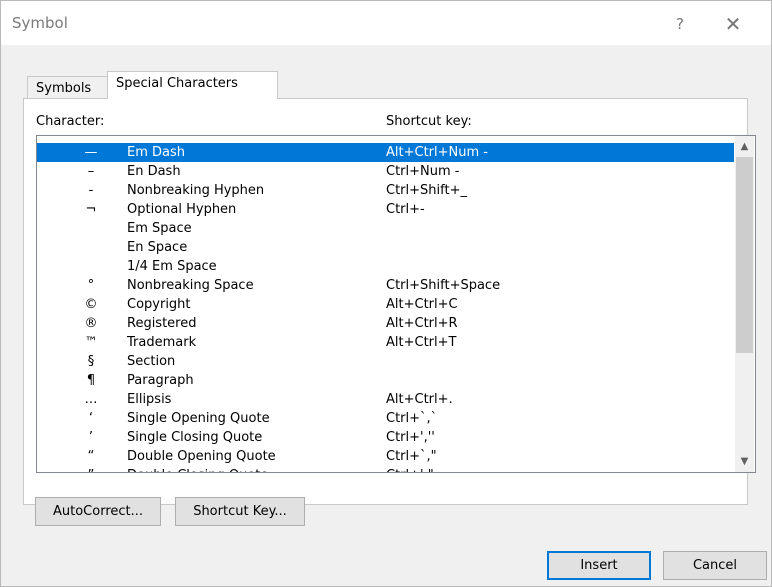 Image resolution: width=772 pixels, height=587 pixels. What do you see at coordinates (160, 380) in the screenshot?
I see `character-name: Paragraph` at bounding box center [160, 380].